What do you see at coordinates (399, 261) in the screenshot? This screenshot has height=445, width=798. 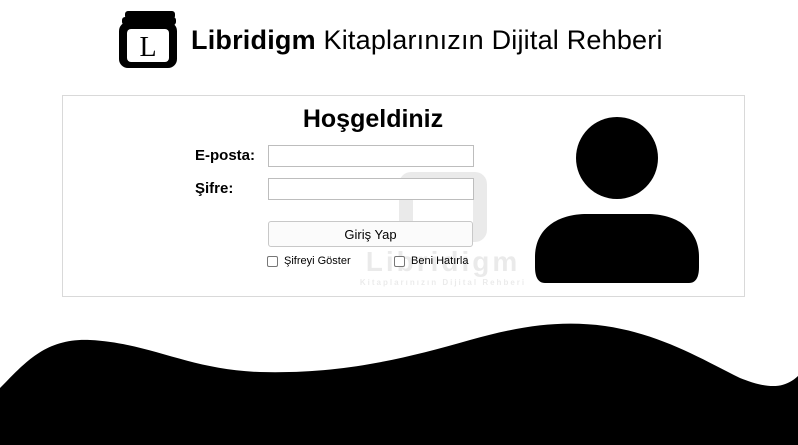 I see `remember-me-checkbox-box` at bounding box center [399, 261].